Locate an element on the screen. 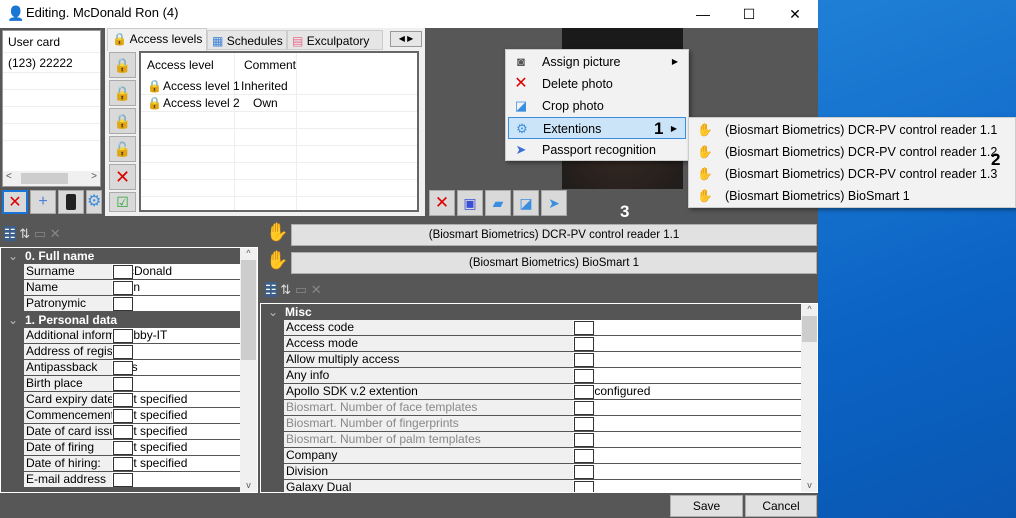 The width and height of the screenshot is (1016, 518). column-header: Comment is located at coordinates (270, 65).